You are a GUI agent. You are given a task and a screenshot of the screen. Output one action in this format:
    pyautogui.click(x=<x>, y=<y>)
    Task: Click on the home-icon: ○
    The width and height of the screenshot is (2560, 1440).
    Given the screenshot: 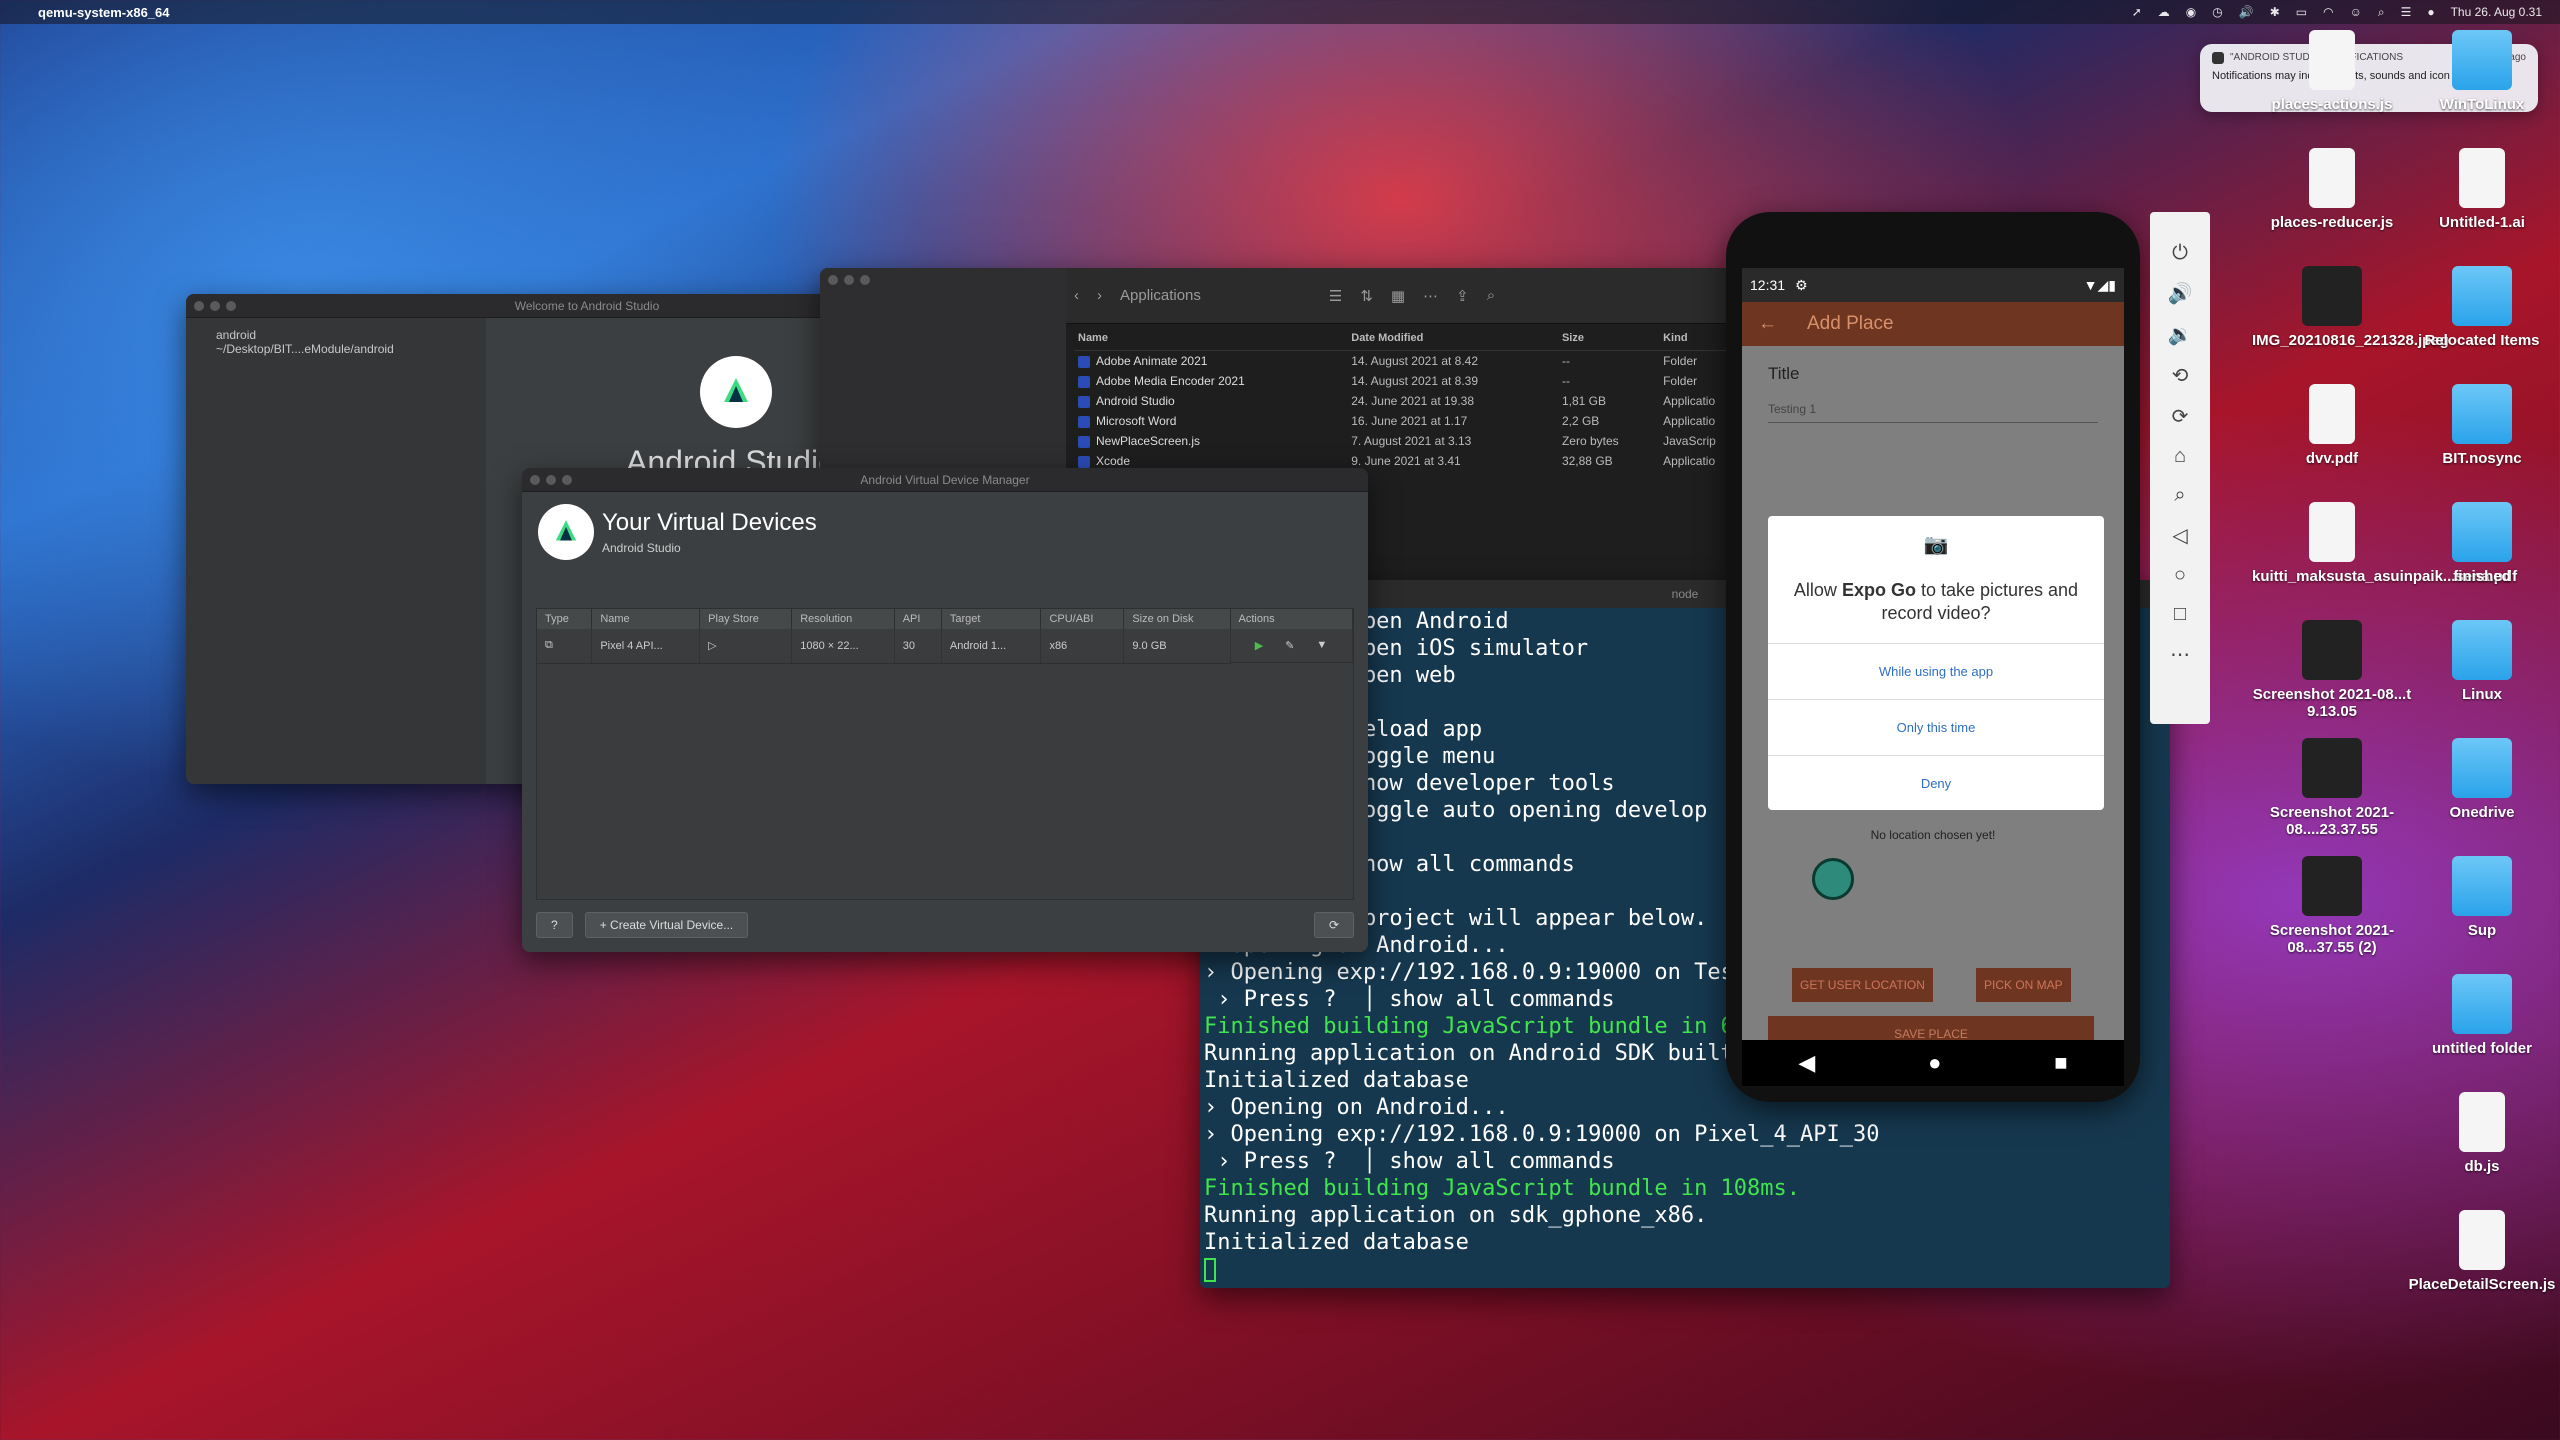 What is the action you would take?
    pyautogui.click(x=2180, y=575)
    